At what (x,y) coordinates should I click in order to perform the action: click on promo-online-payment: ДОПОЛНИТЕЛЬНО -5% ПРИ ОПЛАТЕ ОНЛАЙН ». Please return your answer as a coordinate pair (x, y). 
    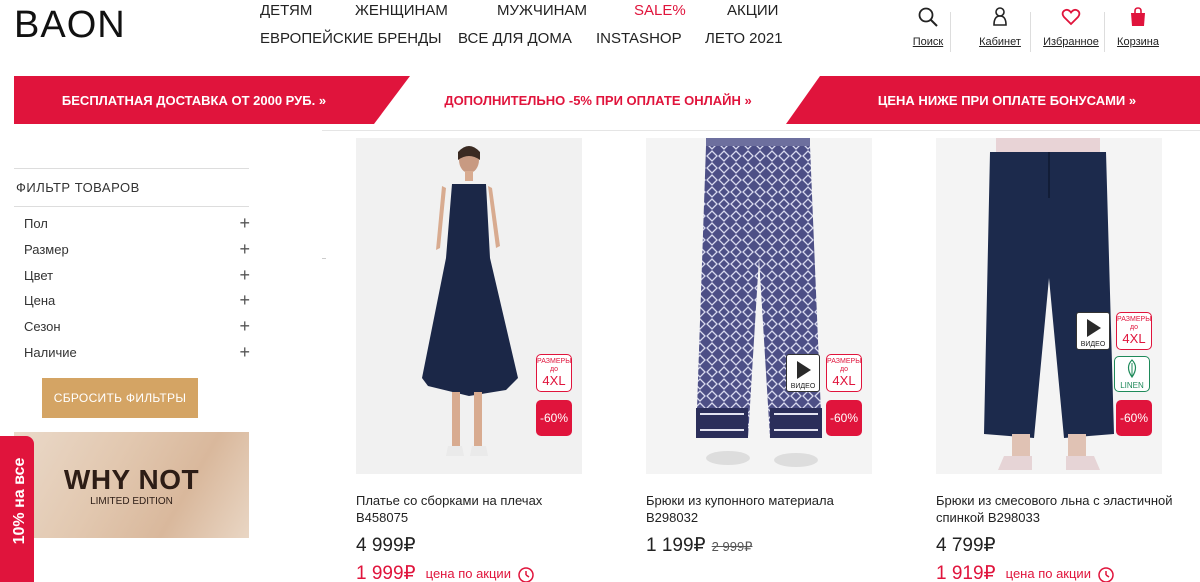
    Looking at the image, I should click on (598, 100).